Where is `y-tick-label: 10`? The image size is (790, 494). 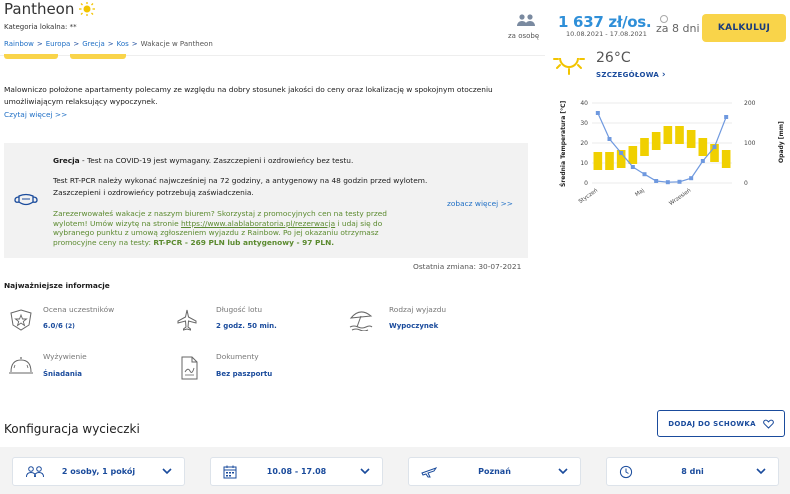
y-tick-label: 10 is located at coordinates (584, 163).